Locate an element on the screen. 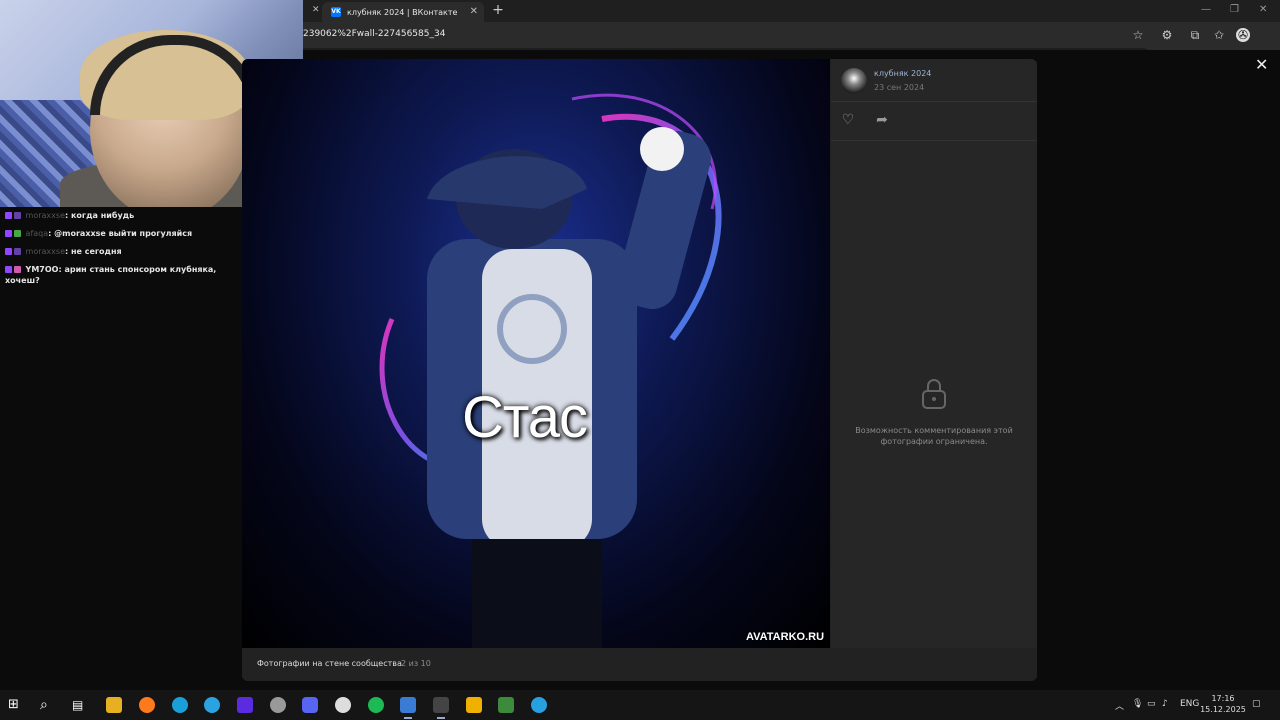 This screenshot has height=720, width=1280. photo-watermark: AVATARKO.RU is located at coordinates (785, 637).